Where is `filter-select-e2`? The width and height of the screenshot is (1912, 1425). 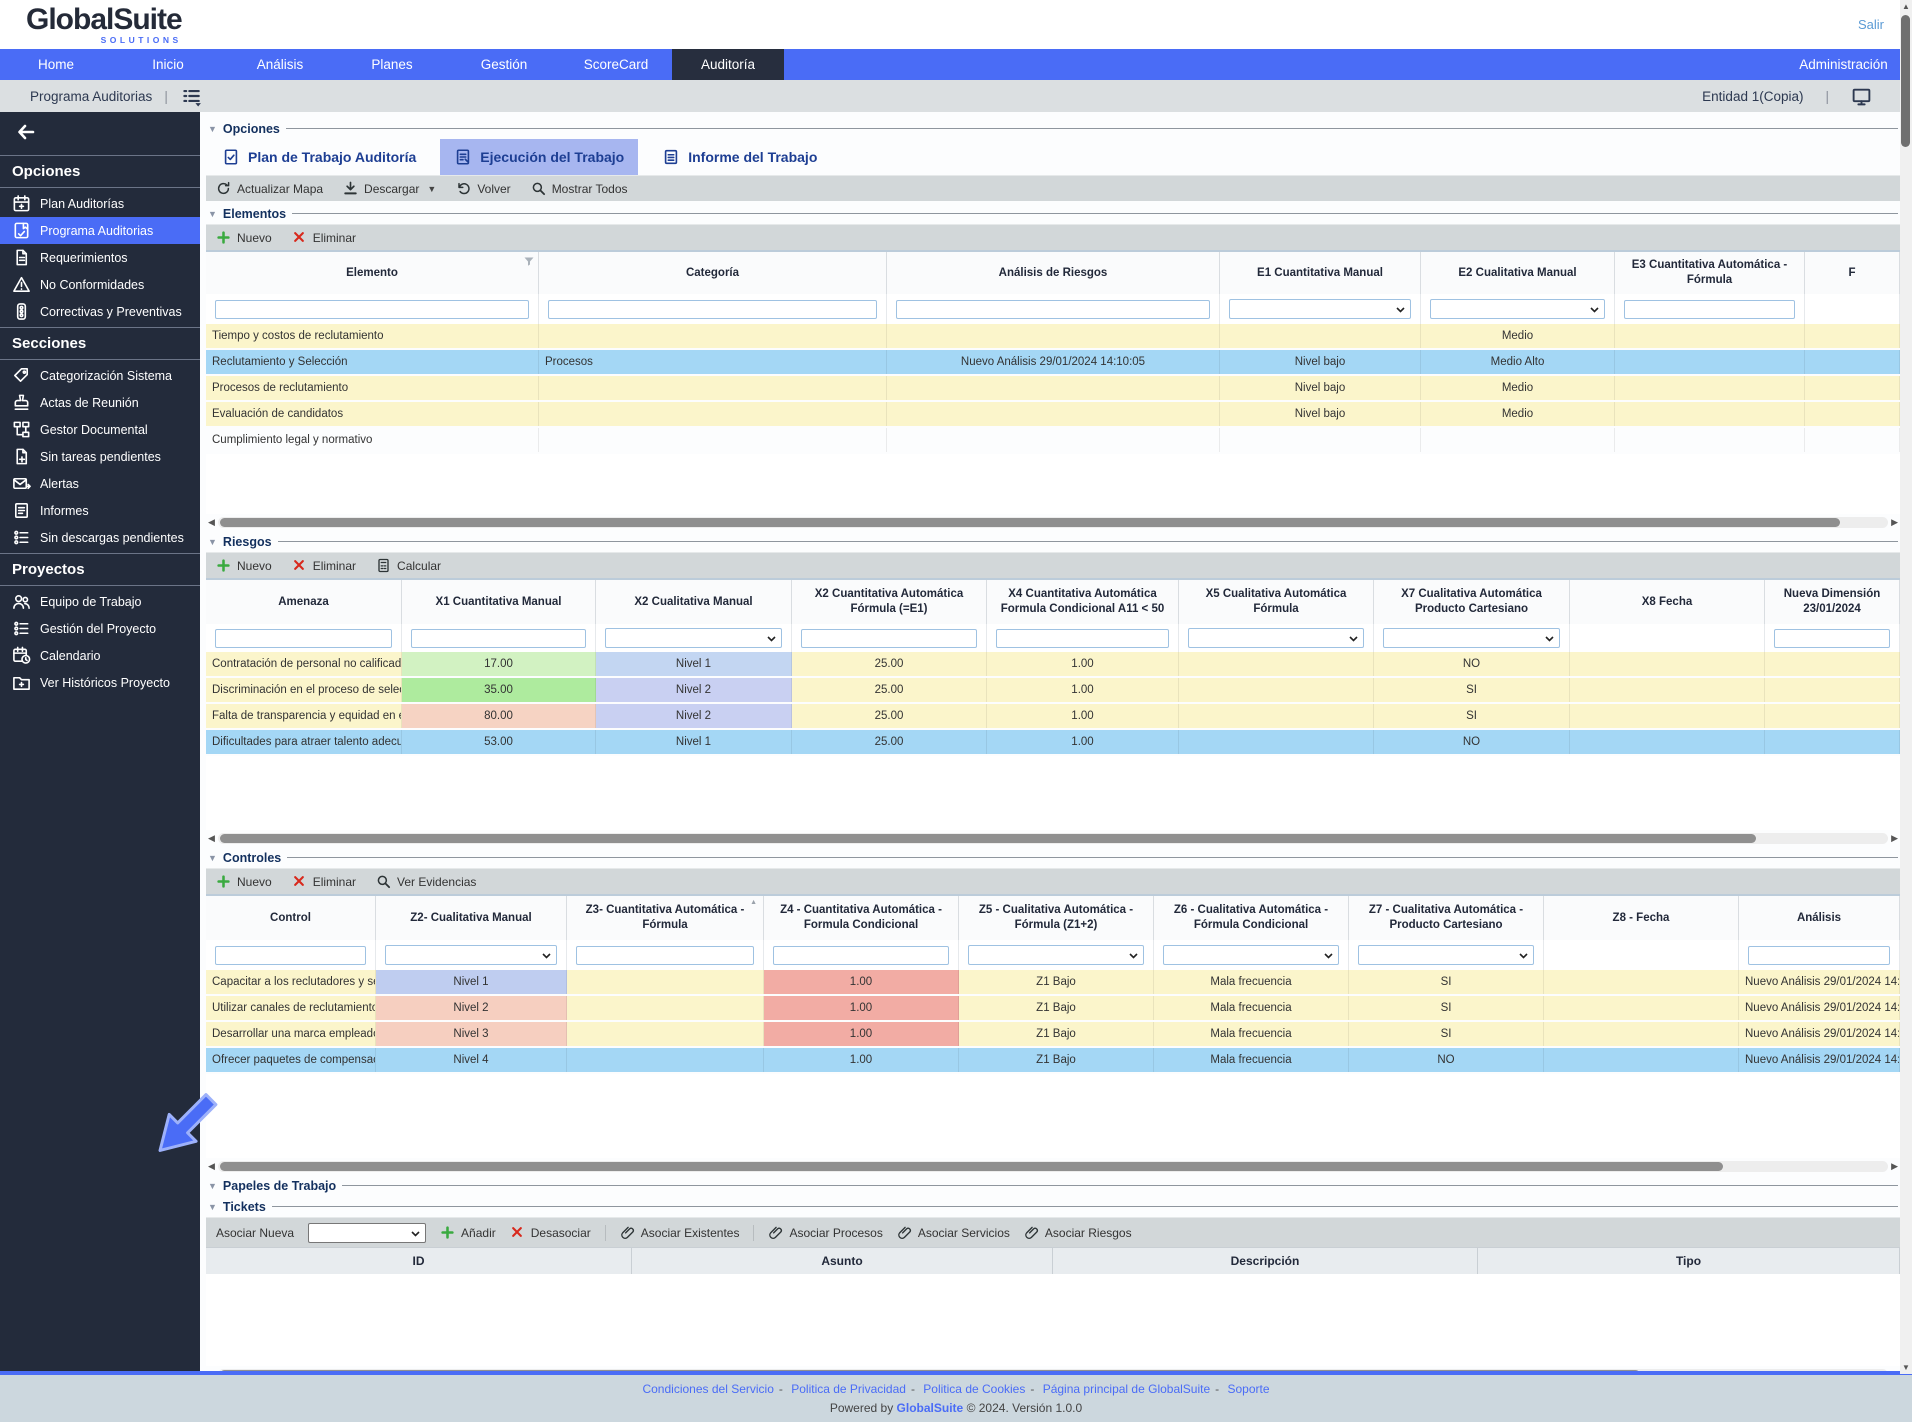
filter-select-e2 is located at coordinates (1517, 309).